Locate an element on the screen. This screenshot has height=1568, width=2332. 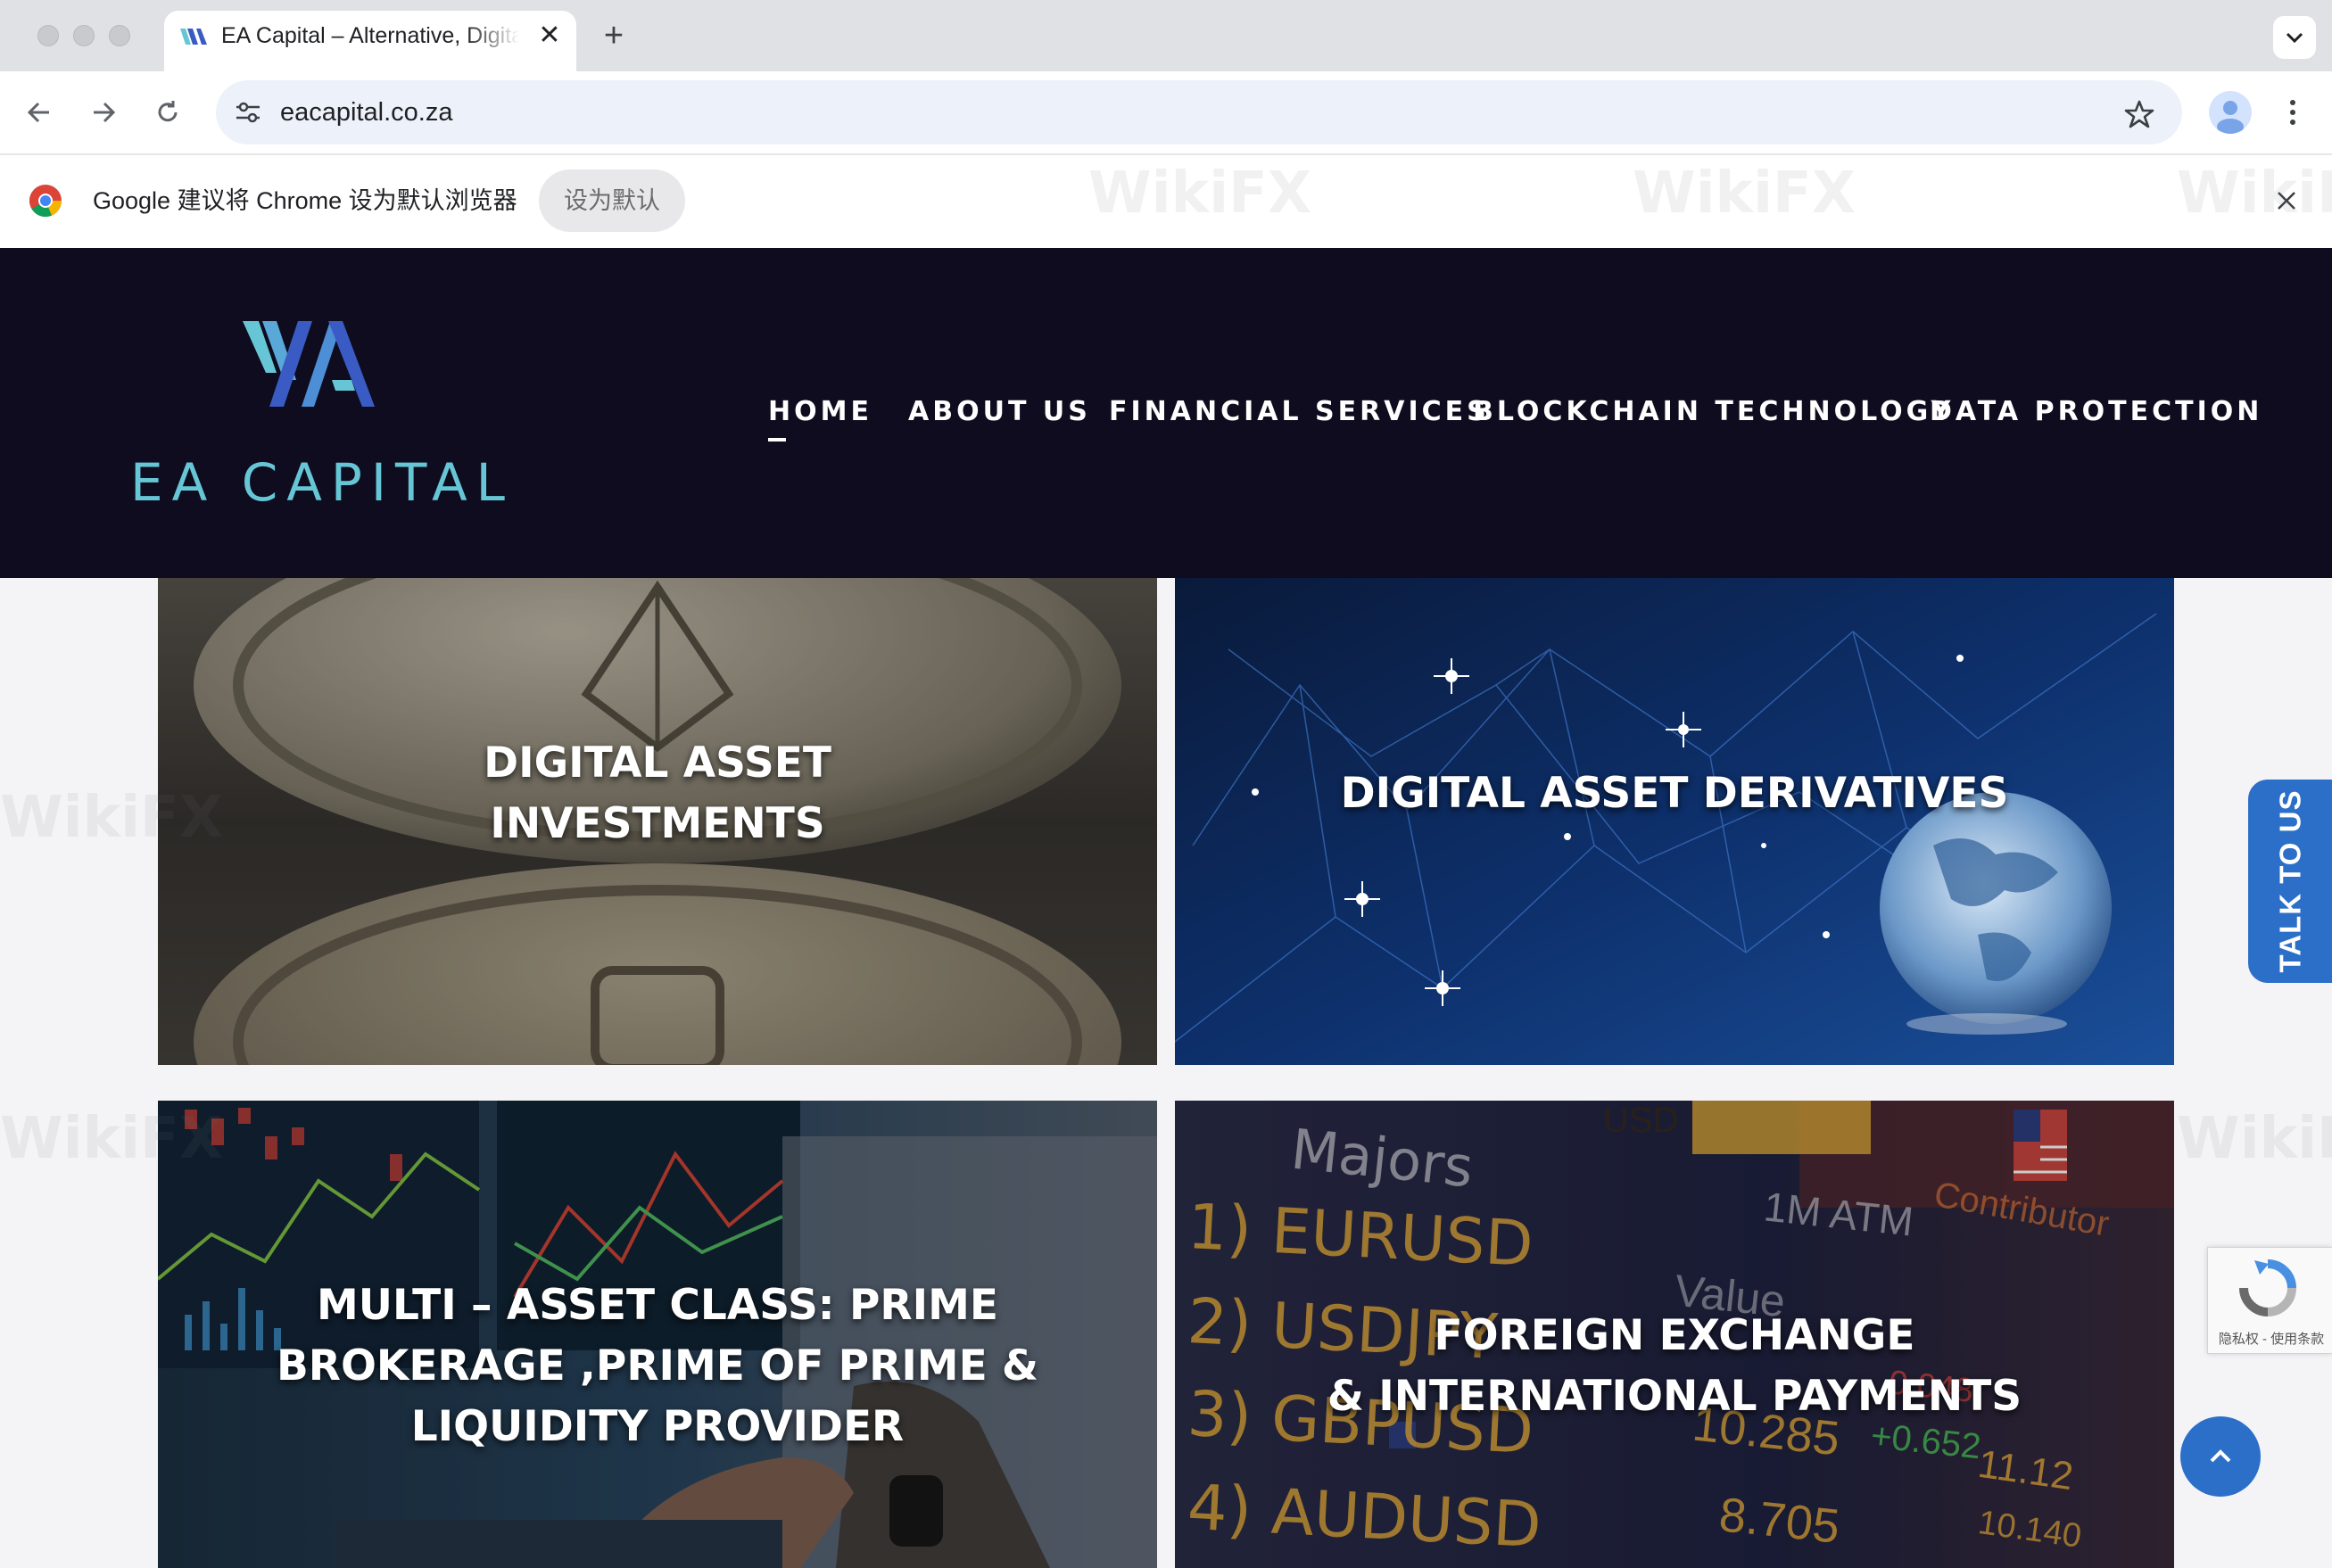
nav-financial-services: FINANCIAL SERVICES is located at coordinates (1299, 412).